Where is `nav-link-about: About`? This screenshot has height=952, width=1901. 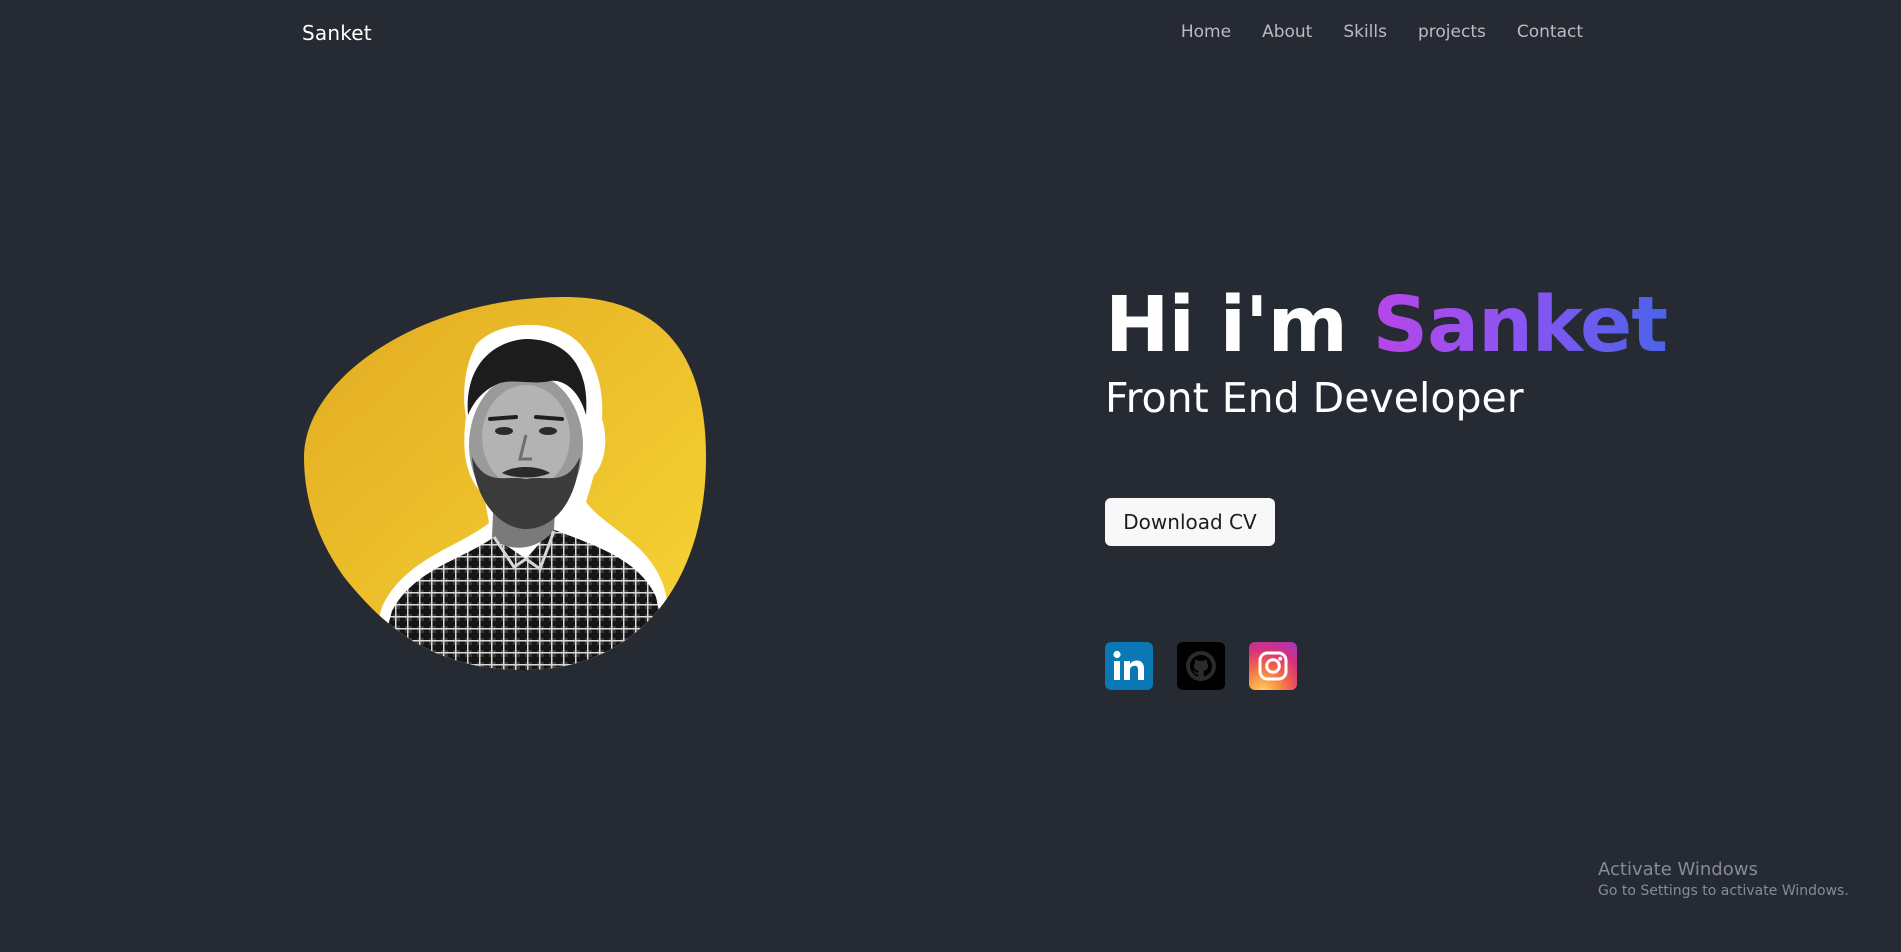 nav-link-about: About is located at coordinates (1287, 32).